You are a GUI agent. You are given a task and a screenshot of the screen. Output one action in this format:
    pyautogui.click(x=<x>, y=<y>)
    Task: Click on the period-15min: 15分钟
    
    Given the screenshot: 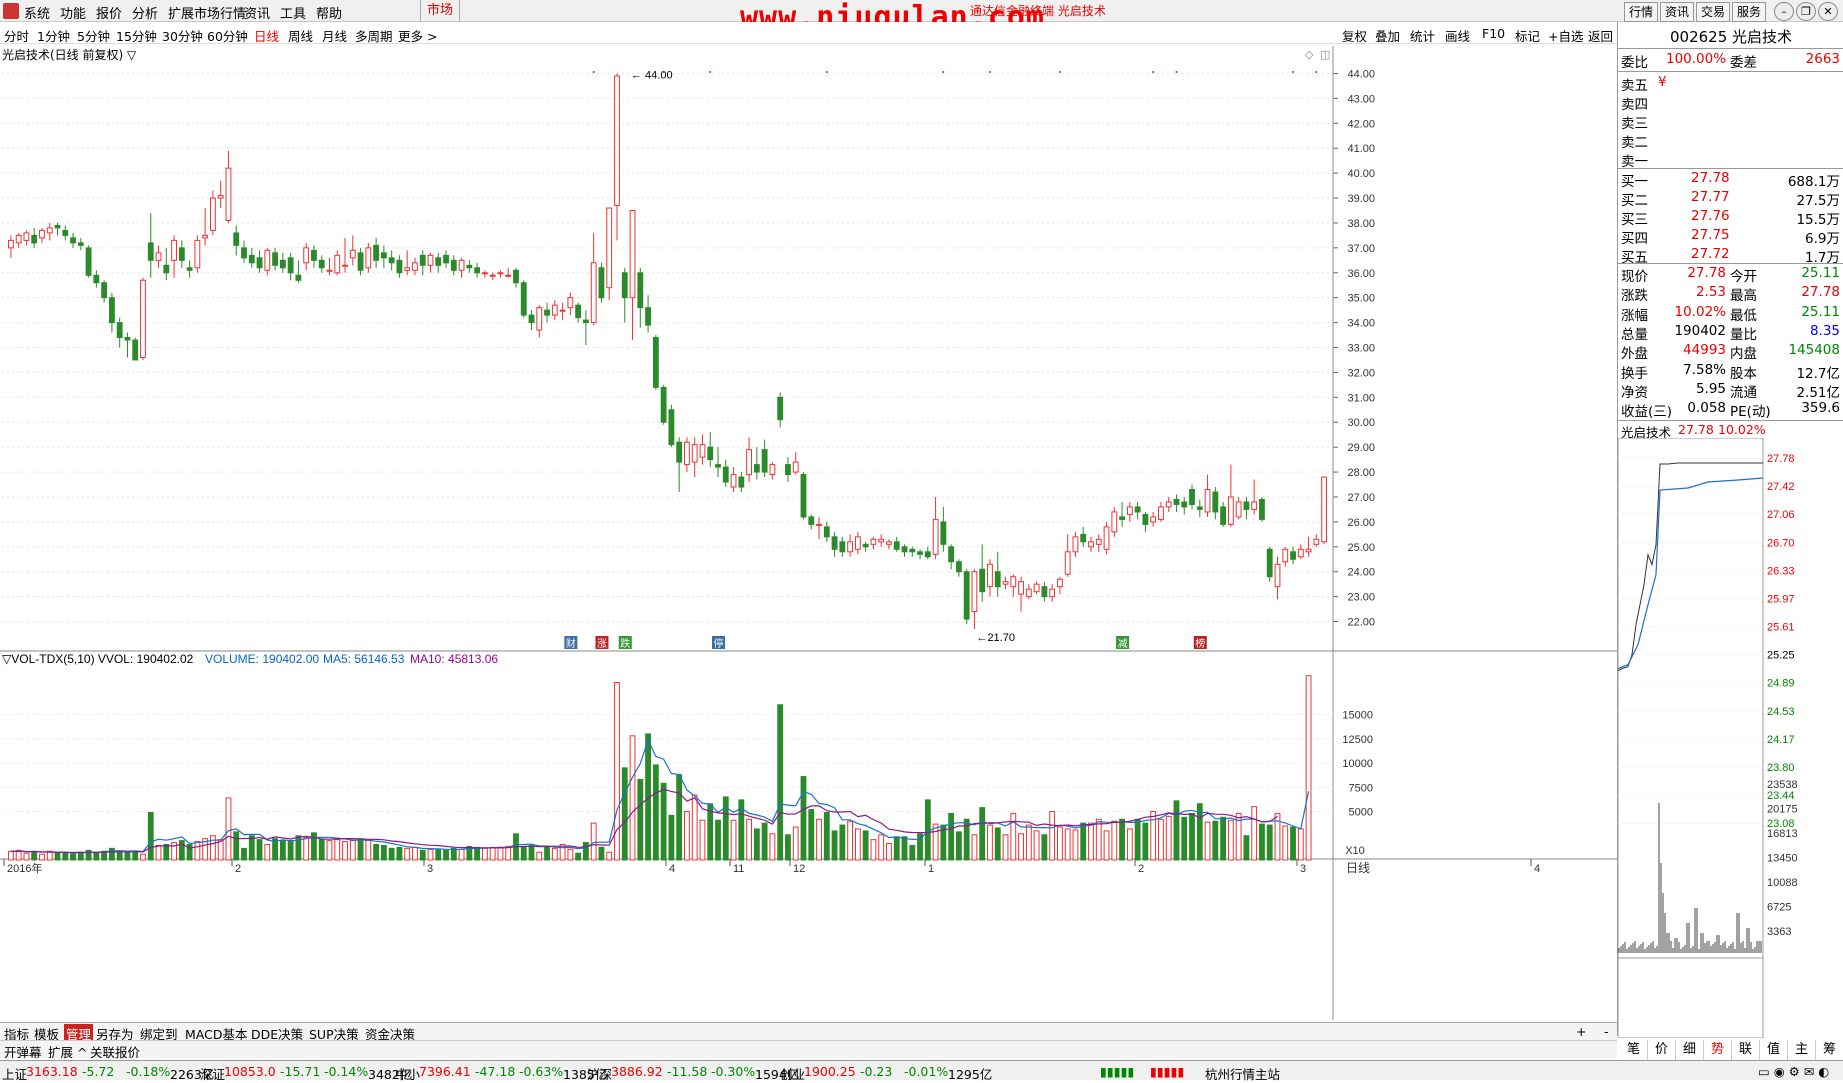 What is the action you would take?
    pyautogui.click(x=136, y=35)
    